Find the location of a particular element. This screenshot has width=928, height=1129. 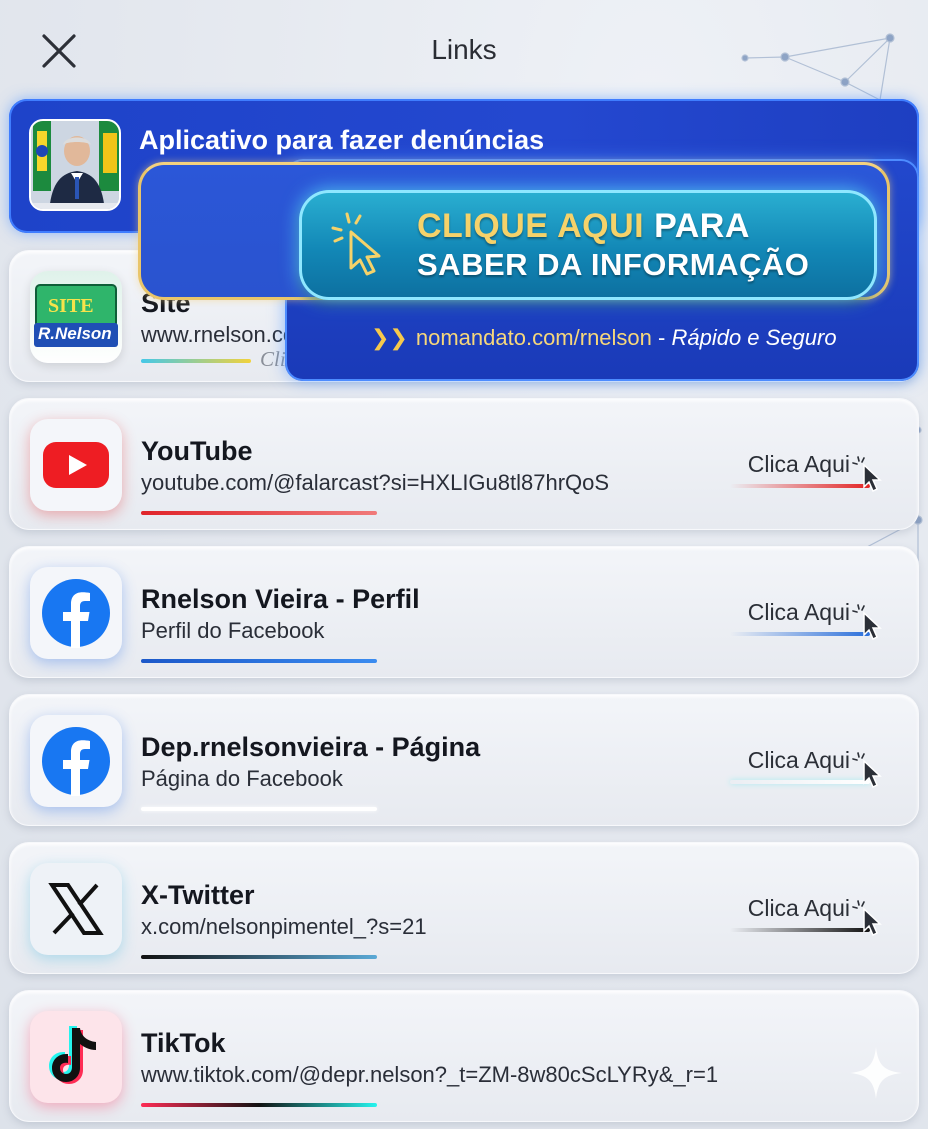

promo-banner-title: Aplicativo para fazer denúncias is located at coordinates (342, 140).